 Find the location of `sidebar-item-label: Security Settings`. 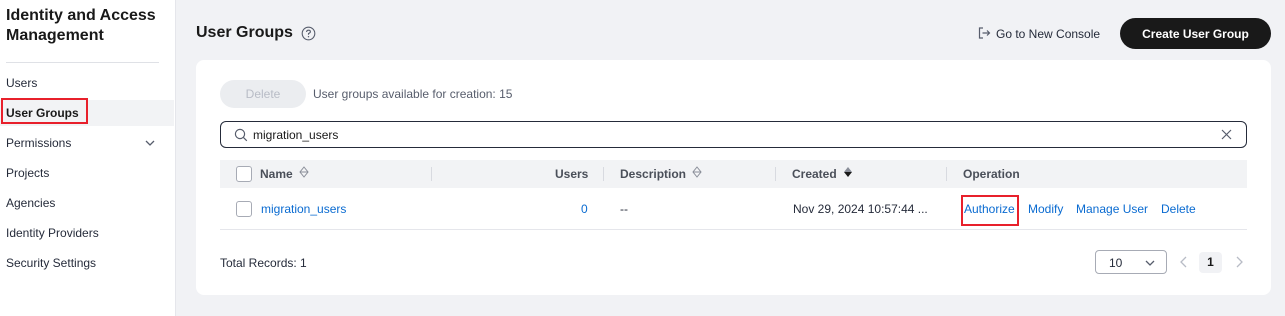

sidebar-item-label: Security Settings is located at coordinates (51, 263).